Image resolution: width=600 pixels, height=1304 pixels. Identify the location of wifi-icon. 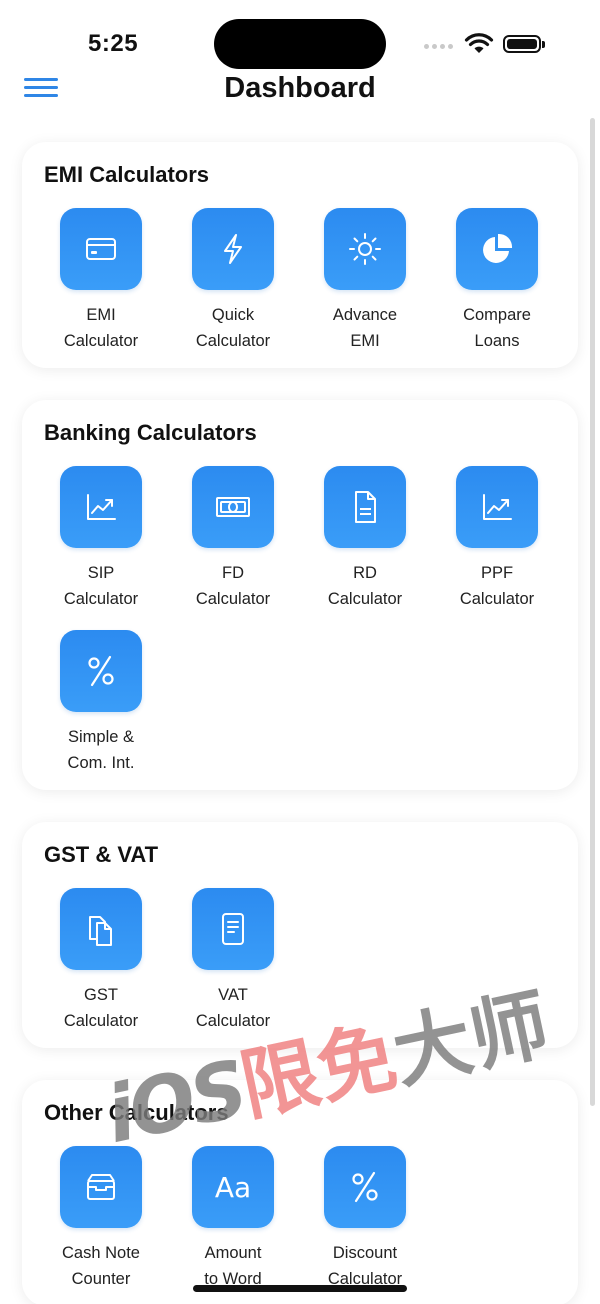
(479, 43).